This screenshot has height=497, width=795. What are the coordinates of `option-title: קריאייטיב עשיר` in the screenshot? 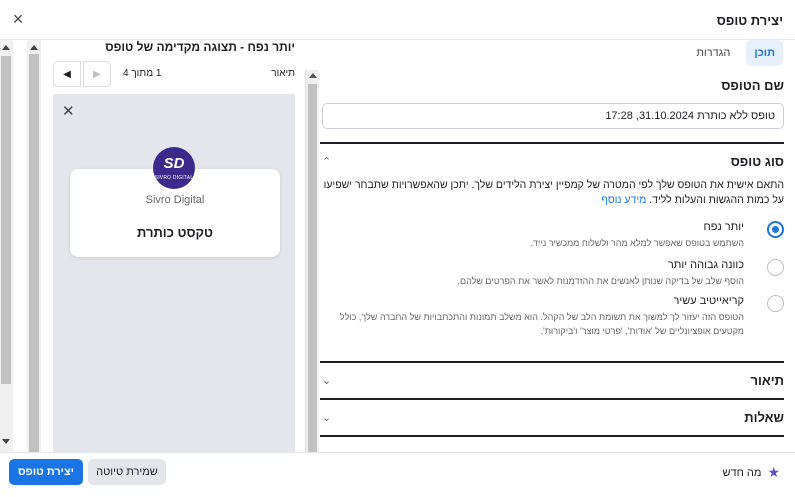 It's located at (708, 301).